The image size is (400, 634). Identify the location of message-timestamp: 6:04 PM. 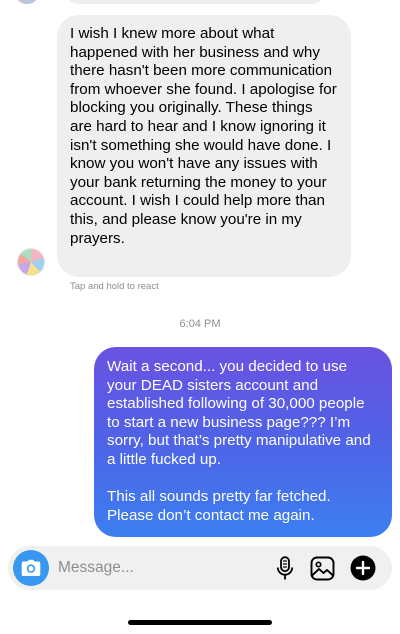
(200, 324).